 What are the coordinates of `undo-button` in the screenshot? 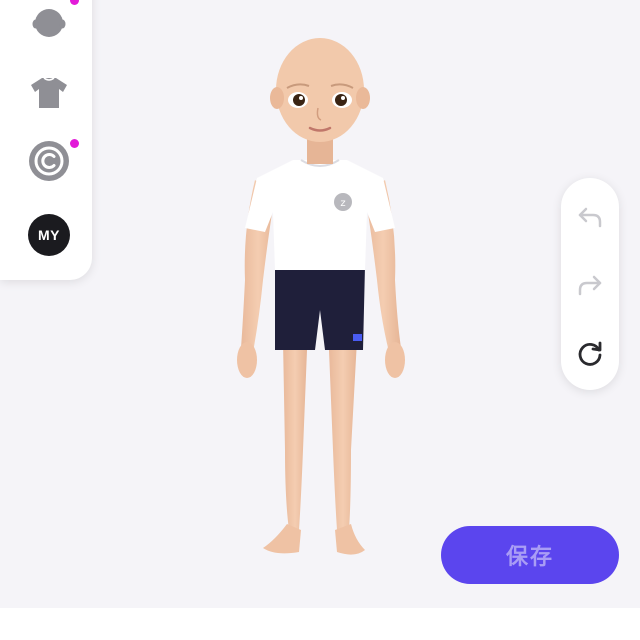 It's located at (590, 218).